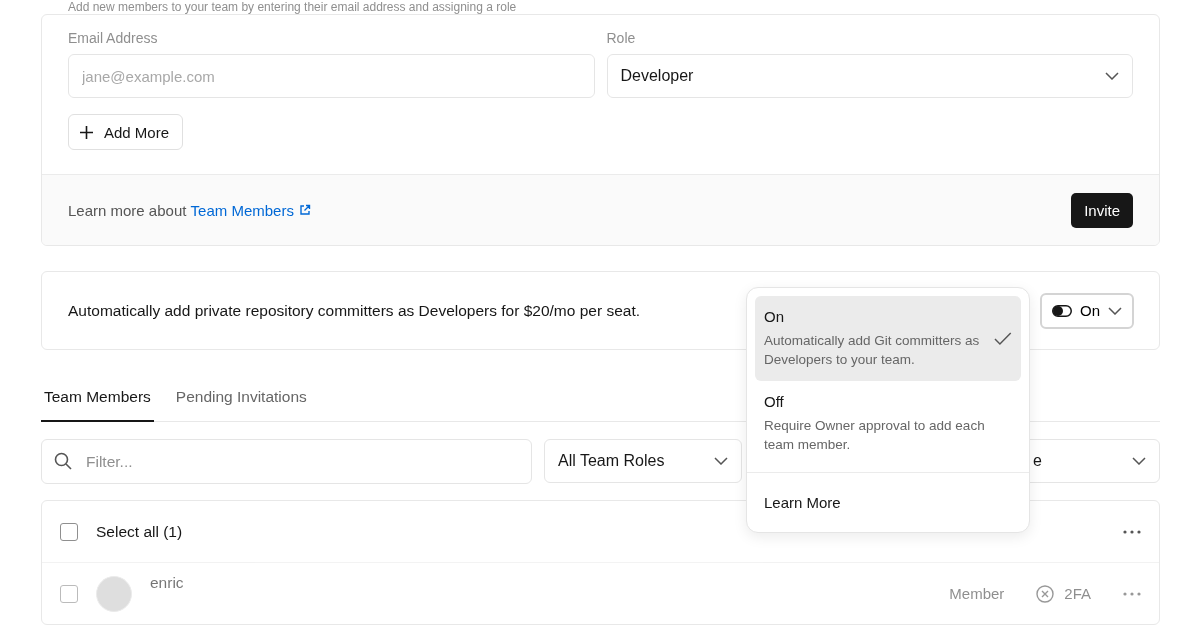  What do you see at coordinates (69, 593) in the screenshot?
I see `row-checkbox` at bounding box center [69, 593].